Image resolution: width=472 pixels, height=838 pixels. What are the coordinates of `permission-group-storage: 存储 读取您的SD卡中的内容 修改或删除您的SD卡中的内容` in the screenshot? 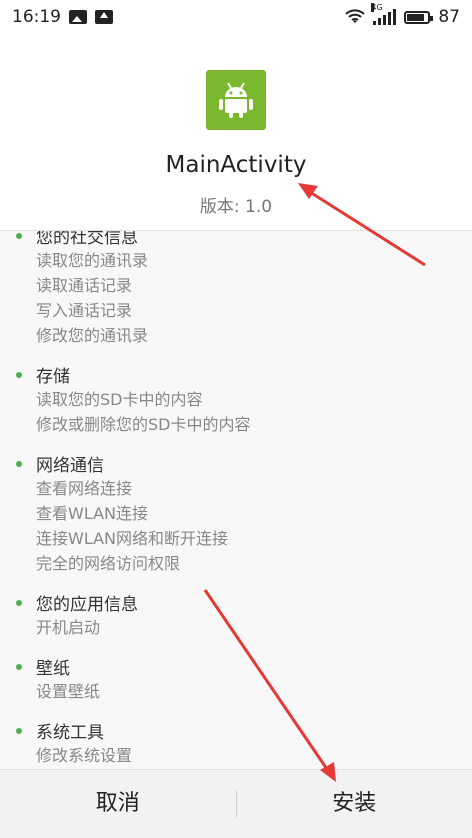 It's located at (244, 399).